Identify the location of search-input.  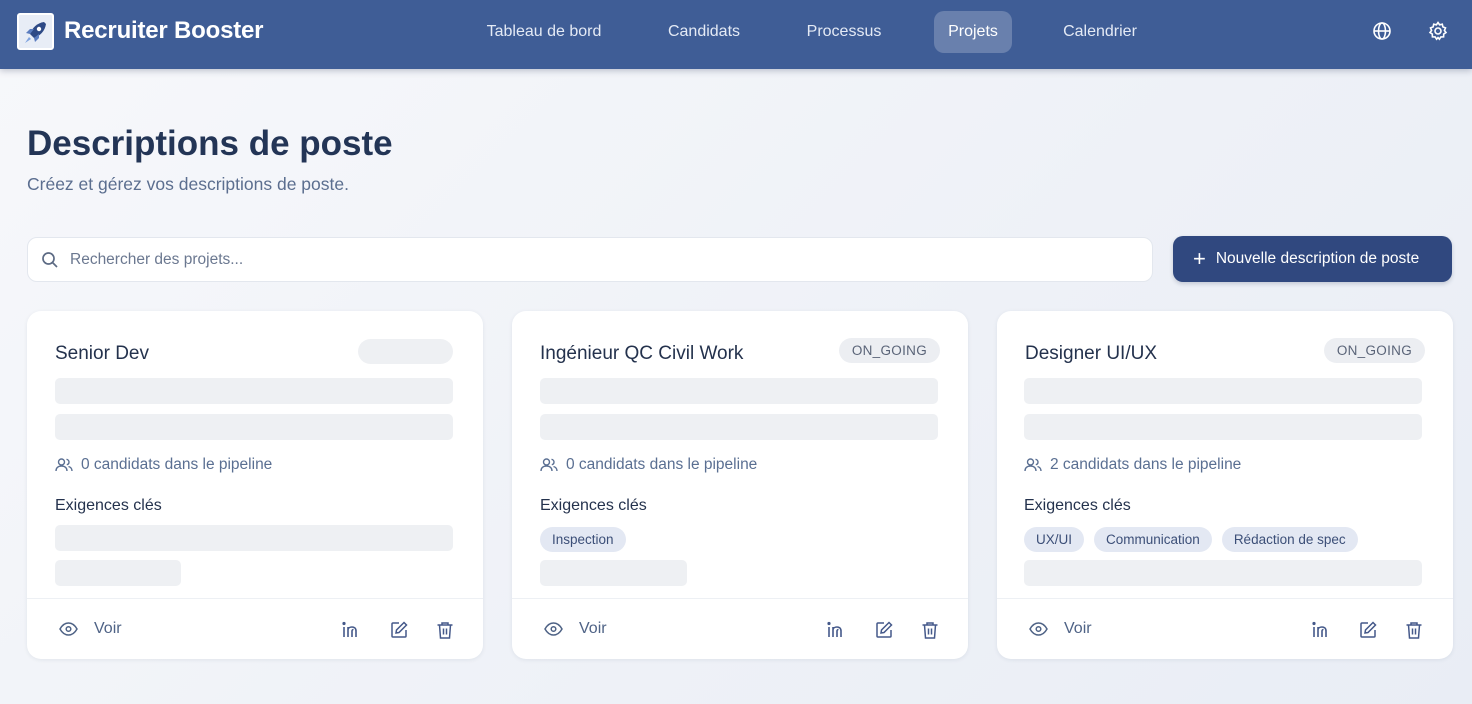
(600, 260).